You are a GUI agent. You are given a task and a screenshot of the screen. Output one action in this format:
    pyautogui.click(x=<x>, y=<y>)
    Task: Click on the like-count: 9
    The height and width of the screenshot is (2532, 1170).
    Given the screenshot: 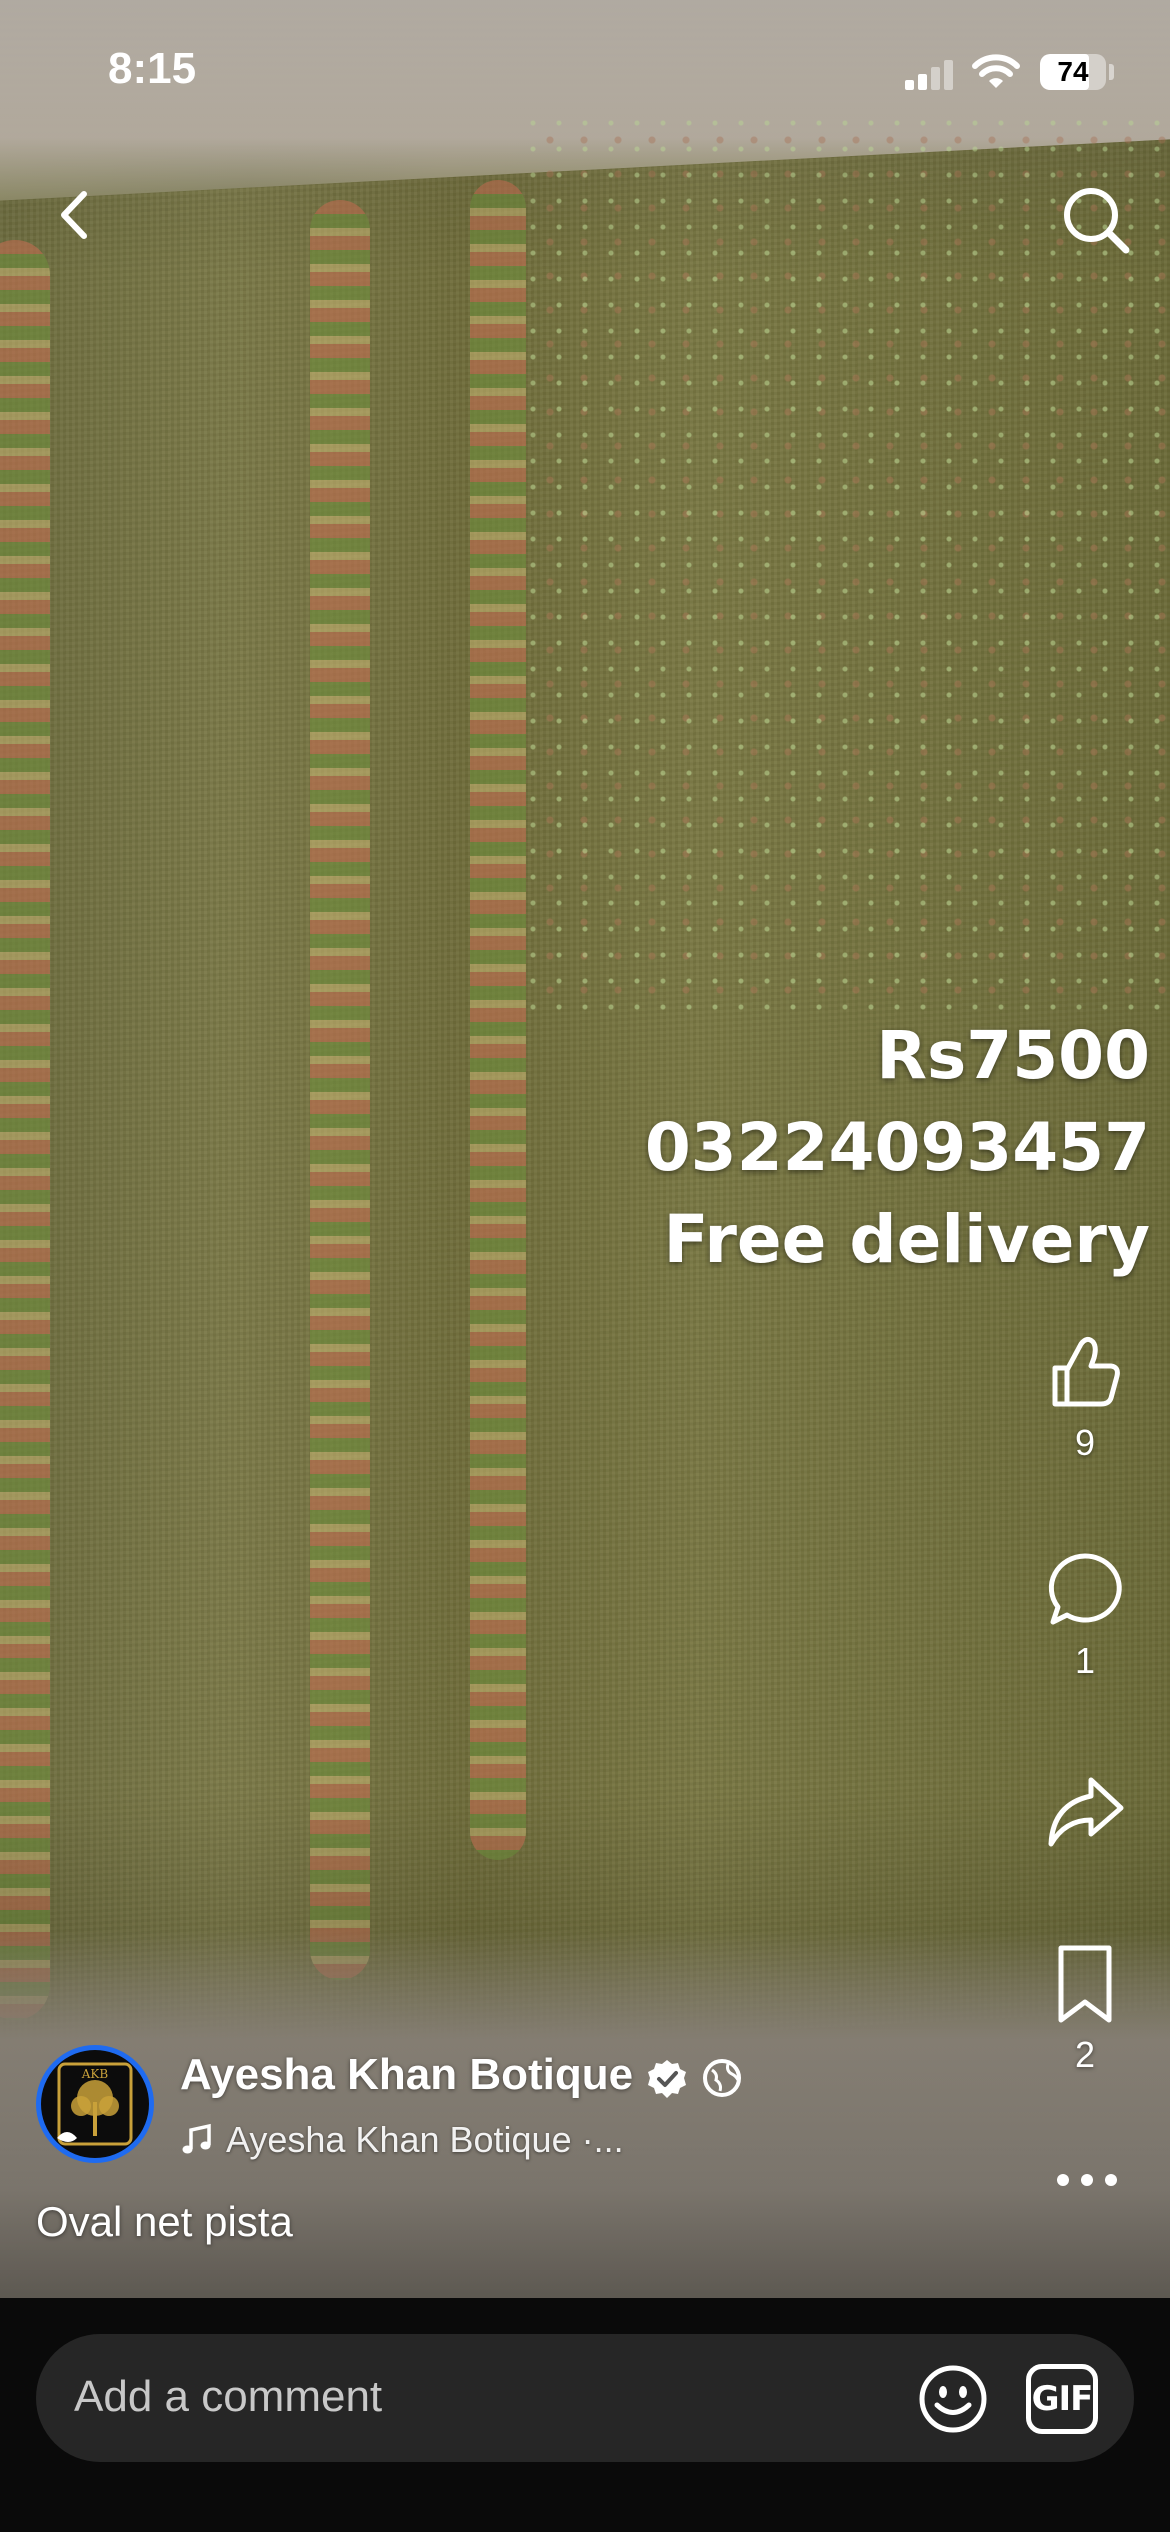 What is the action you would take?
    pyautogui.click(x=1085, y=1442)
    